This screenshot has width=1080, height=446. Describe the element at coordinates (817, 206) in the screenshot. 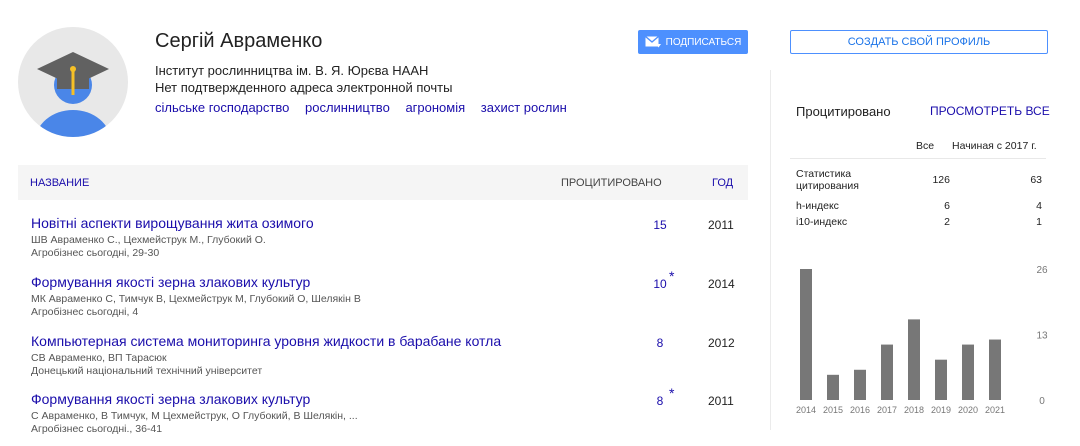

I see `stat-label: h-индекс` at that location.